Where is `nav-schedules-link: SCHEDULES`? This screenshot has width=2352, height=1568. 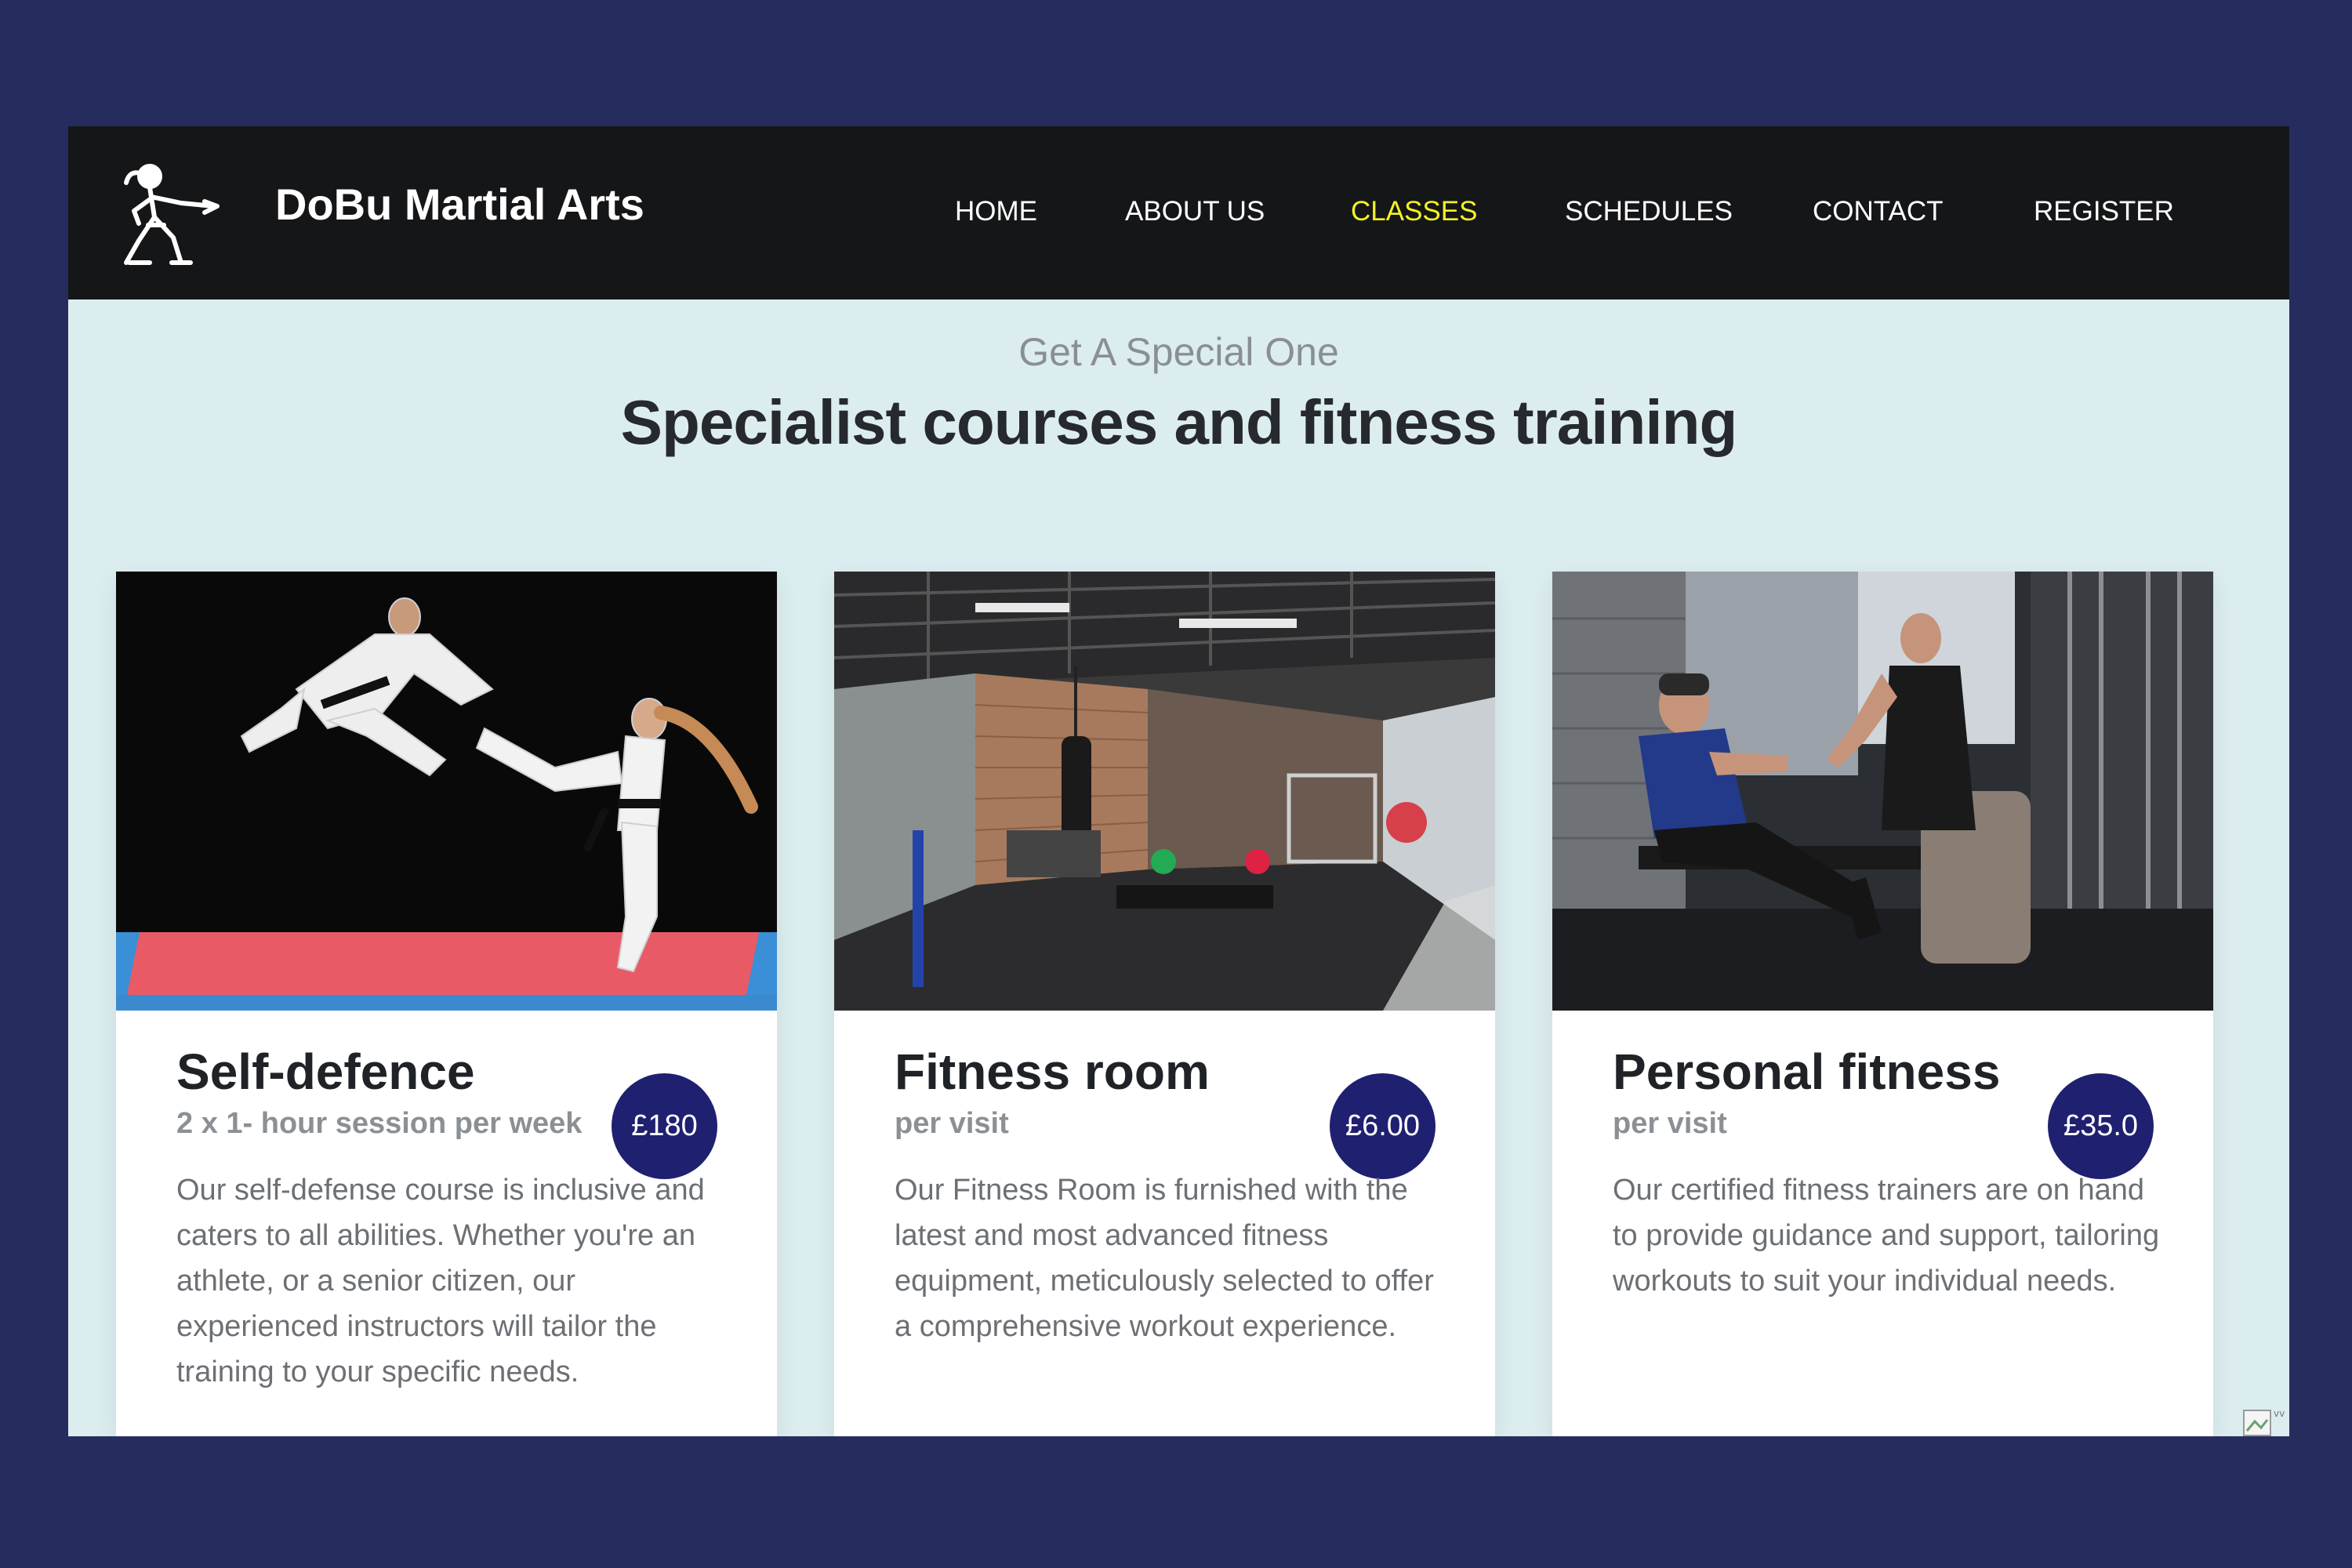
nav-schedules-link: SCHEDULES is located at coordinates (1649, 211).